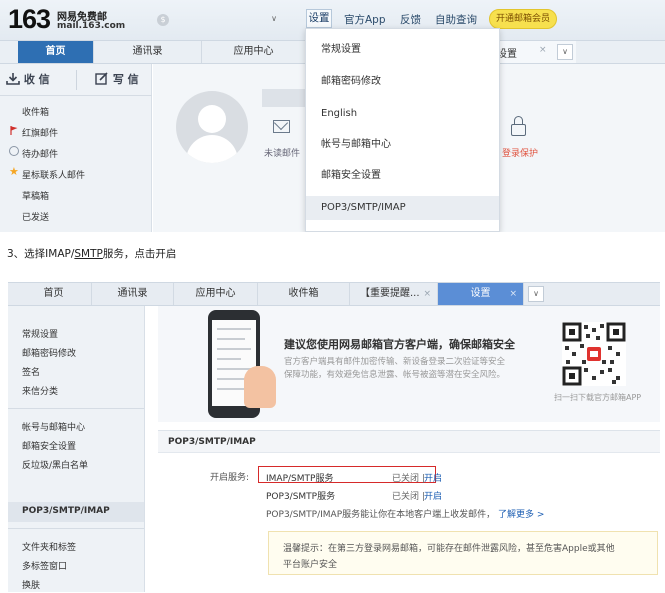 This screenshot has height=593, width=665. What do you see at coordinates (282, 152) in the screenshot?
I see `unread-mail-label: 未读邮件` at bounding box center [282, 152].